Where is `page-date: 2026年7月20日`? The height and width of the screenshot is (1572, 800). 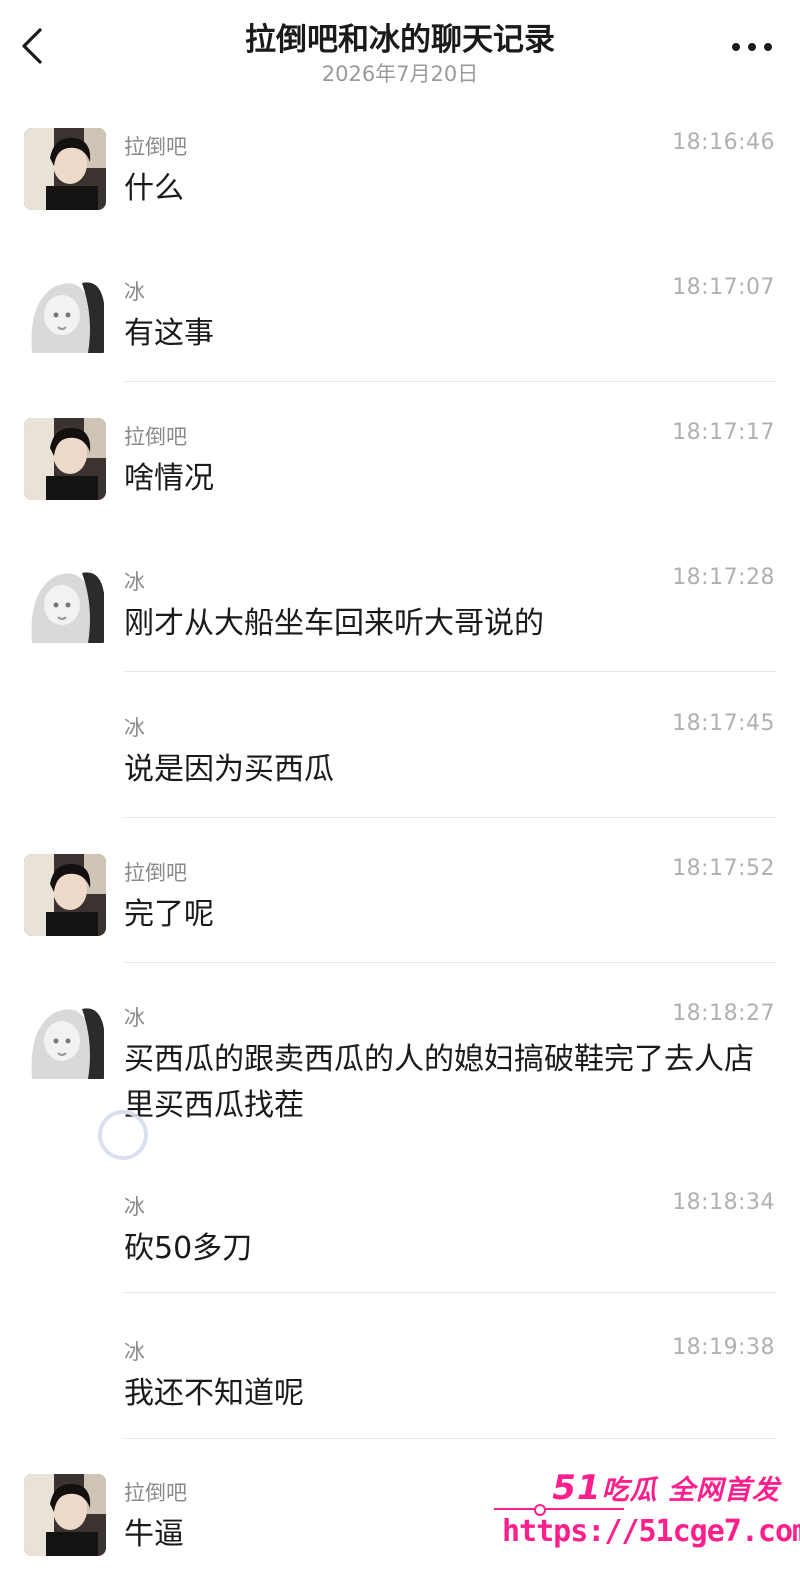
page-date: 2026年7月20日 is located at coordinates (400, 74).